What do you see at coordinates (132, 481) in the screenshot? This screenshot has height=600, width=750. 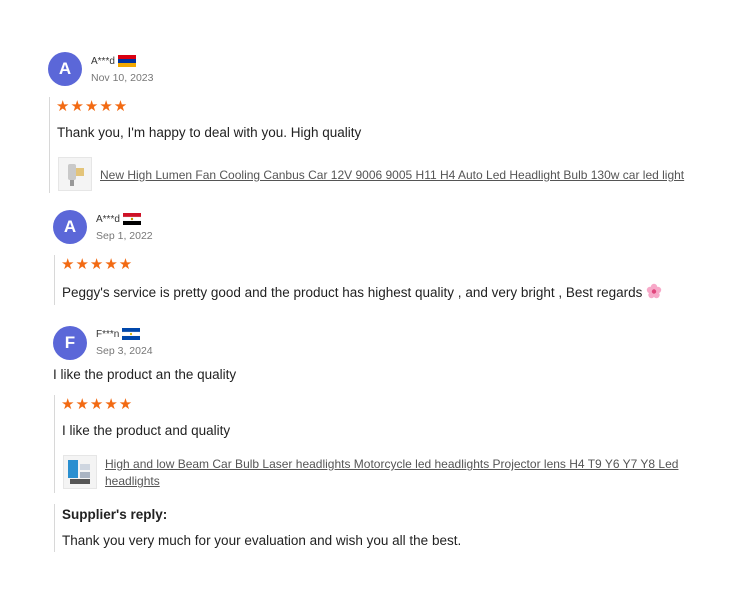 I see `product-link-line-2: headlights` at bounding box center [132, 481].